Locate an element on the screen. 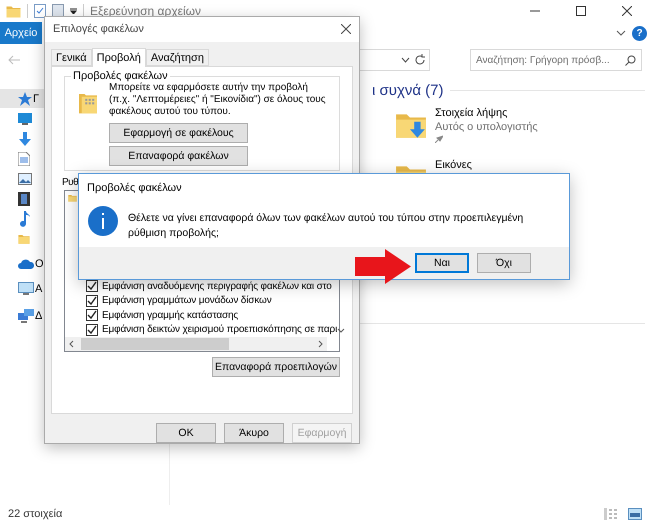 The height and width of the screenshot is (523, 650). settings-label: Ρυθ is located at coordinates (70, 182).